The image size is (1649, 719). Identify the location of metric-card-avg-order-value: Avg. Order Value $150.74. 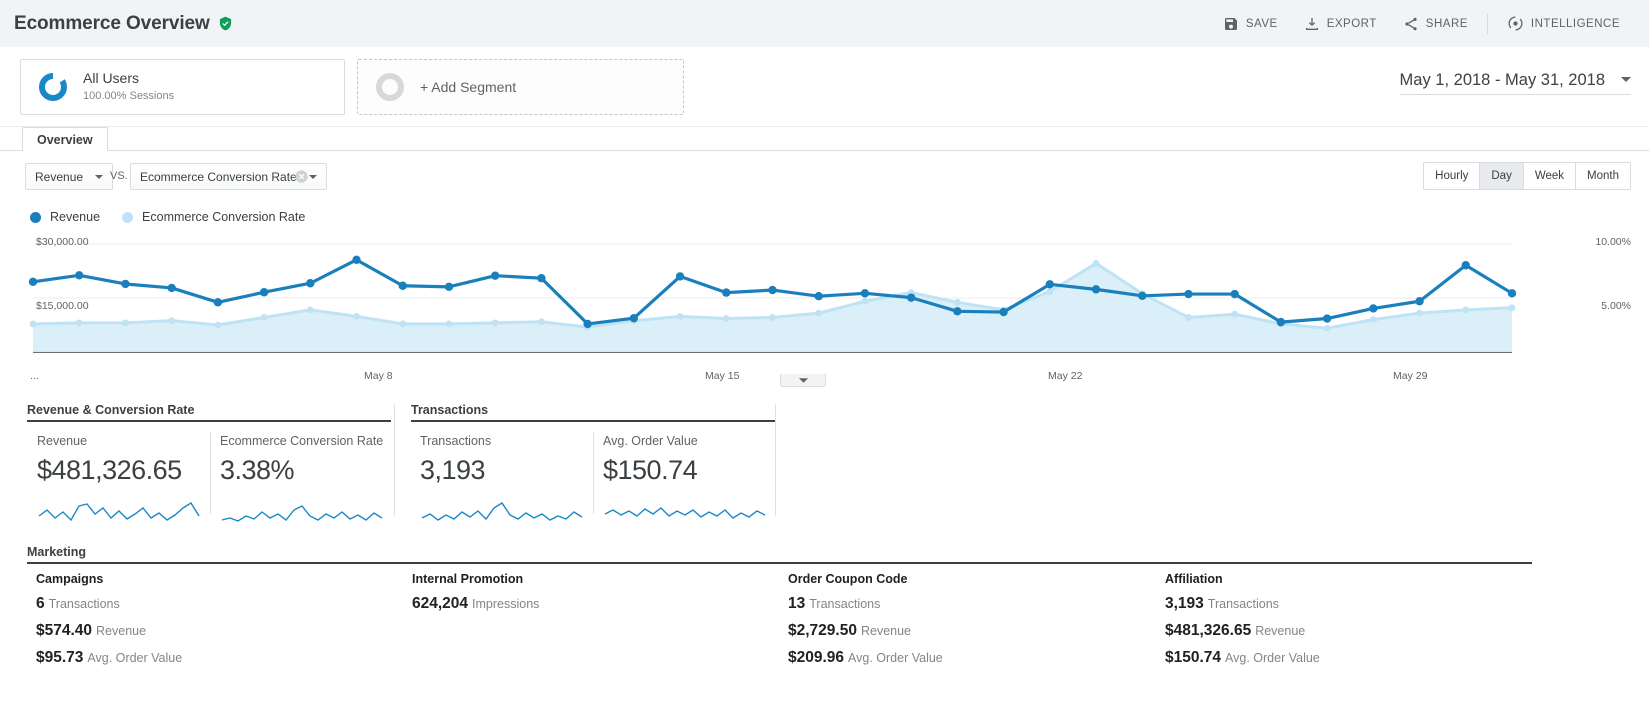
(689, 483).